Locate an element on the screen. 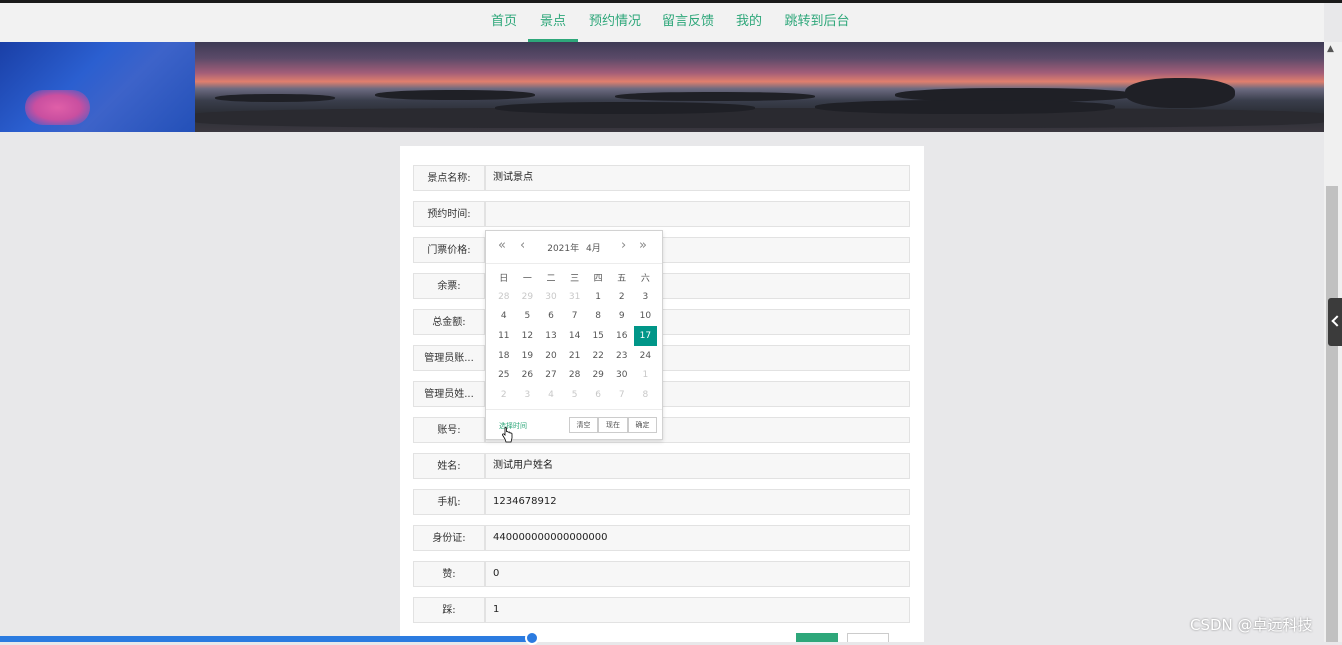 The width and height of the screenshot is (1342, 645). nav-reservations: 预约情况 is located at coordinates (615, 22).